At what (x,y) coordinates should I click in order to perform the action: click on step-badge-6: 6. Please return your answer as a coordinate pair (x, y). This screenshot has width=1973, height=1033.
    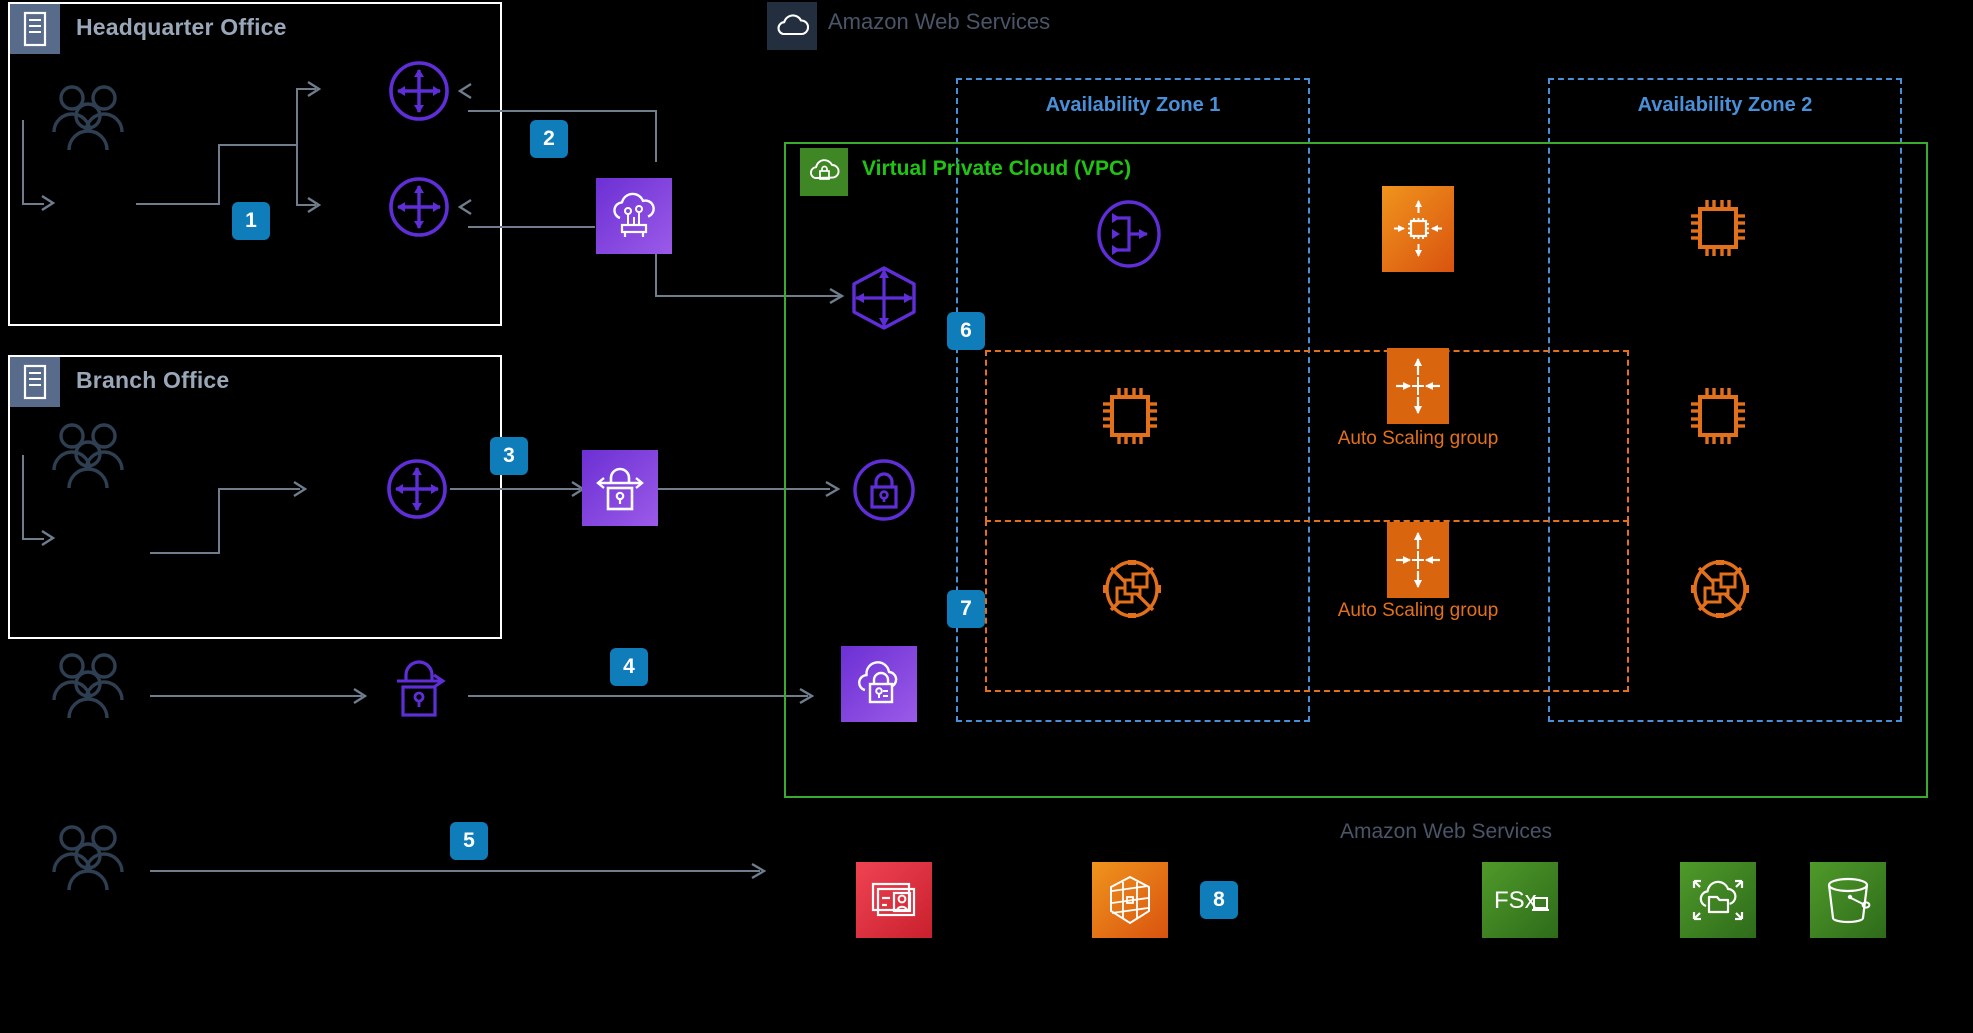
    Looking at the image, I should click on (966, 331).